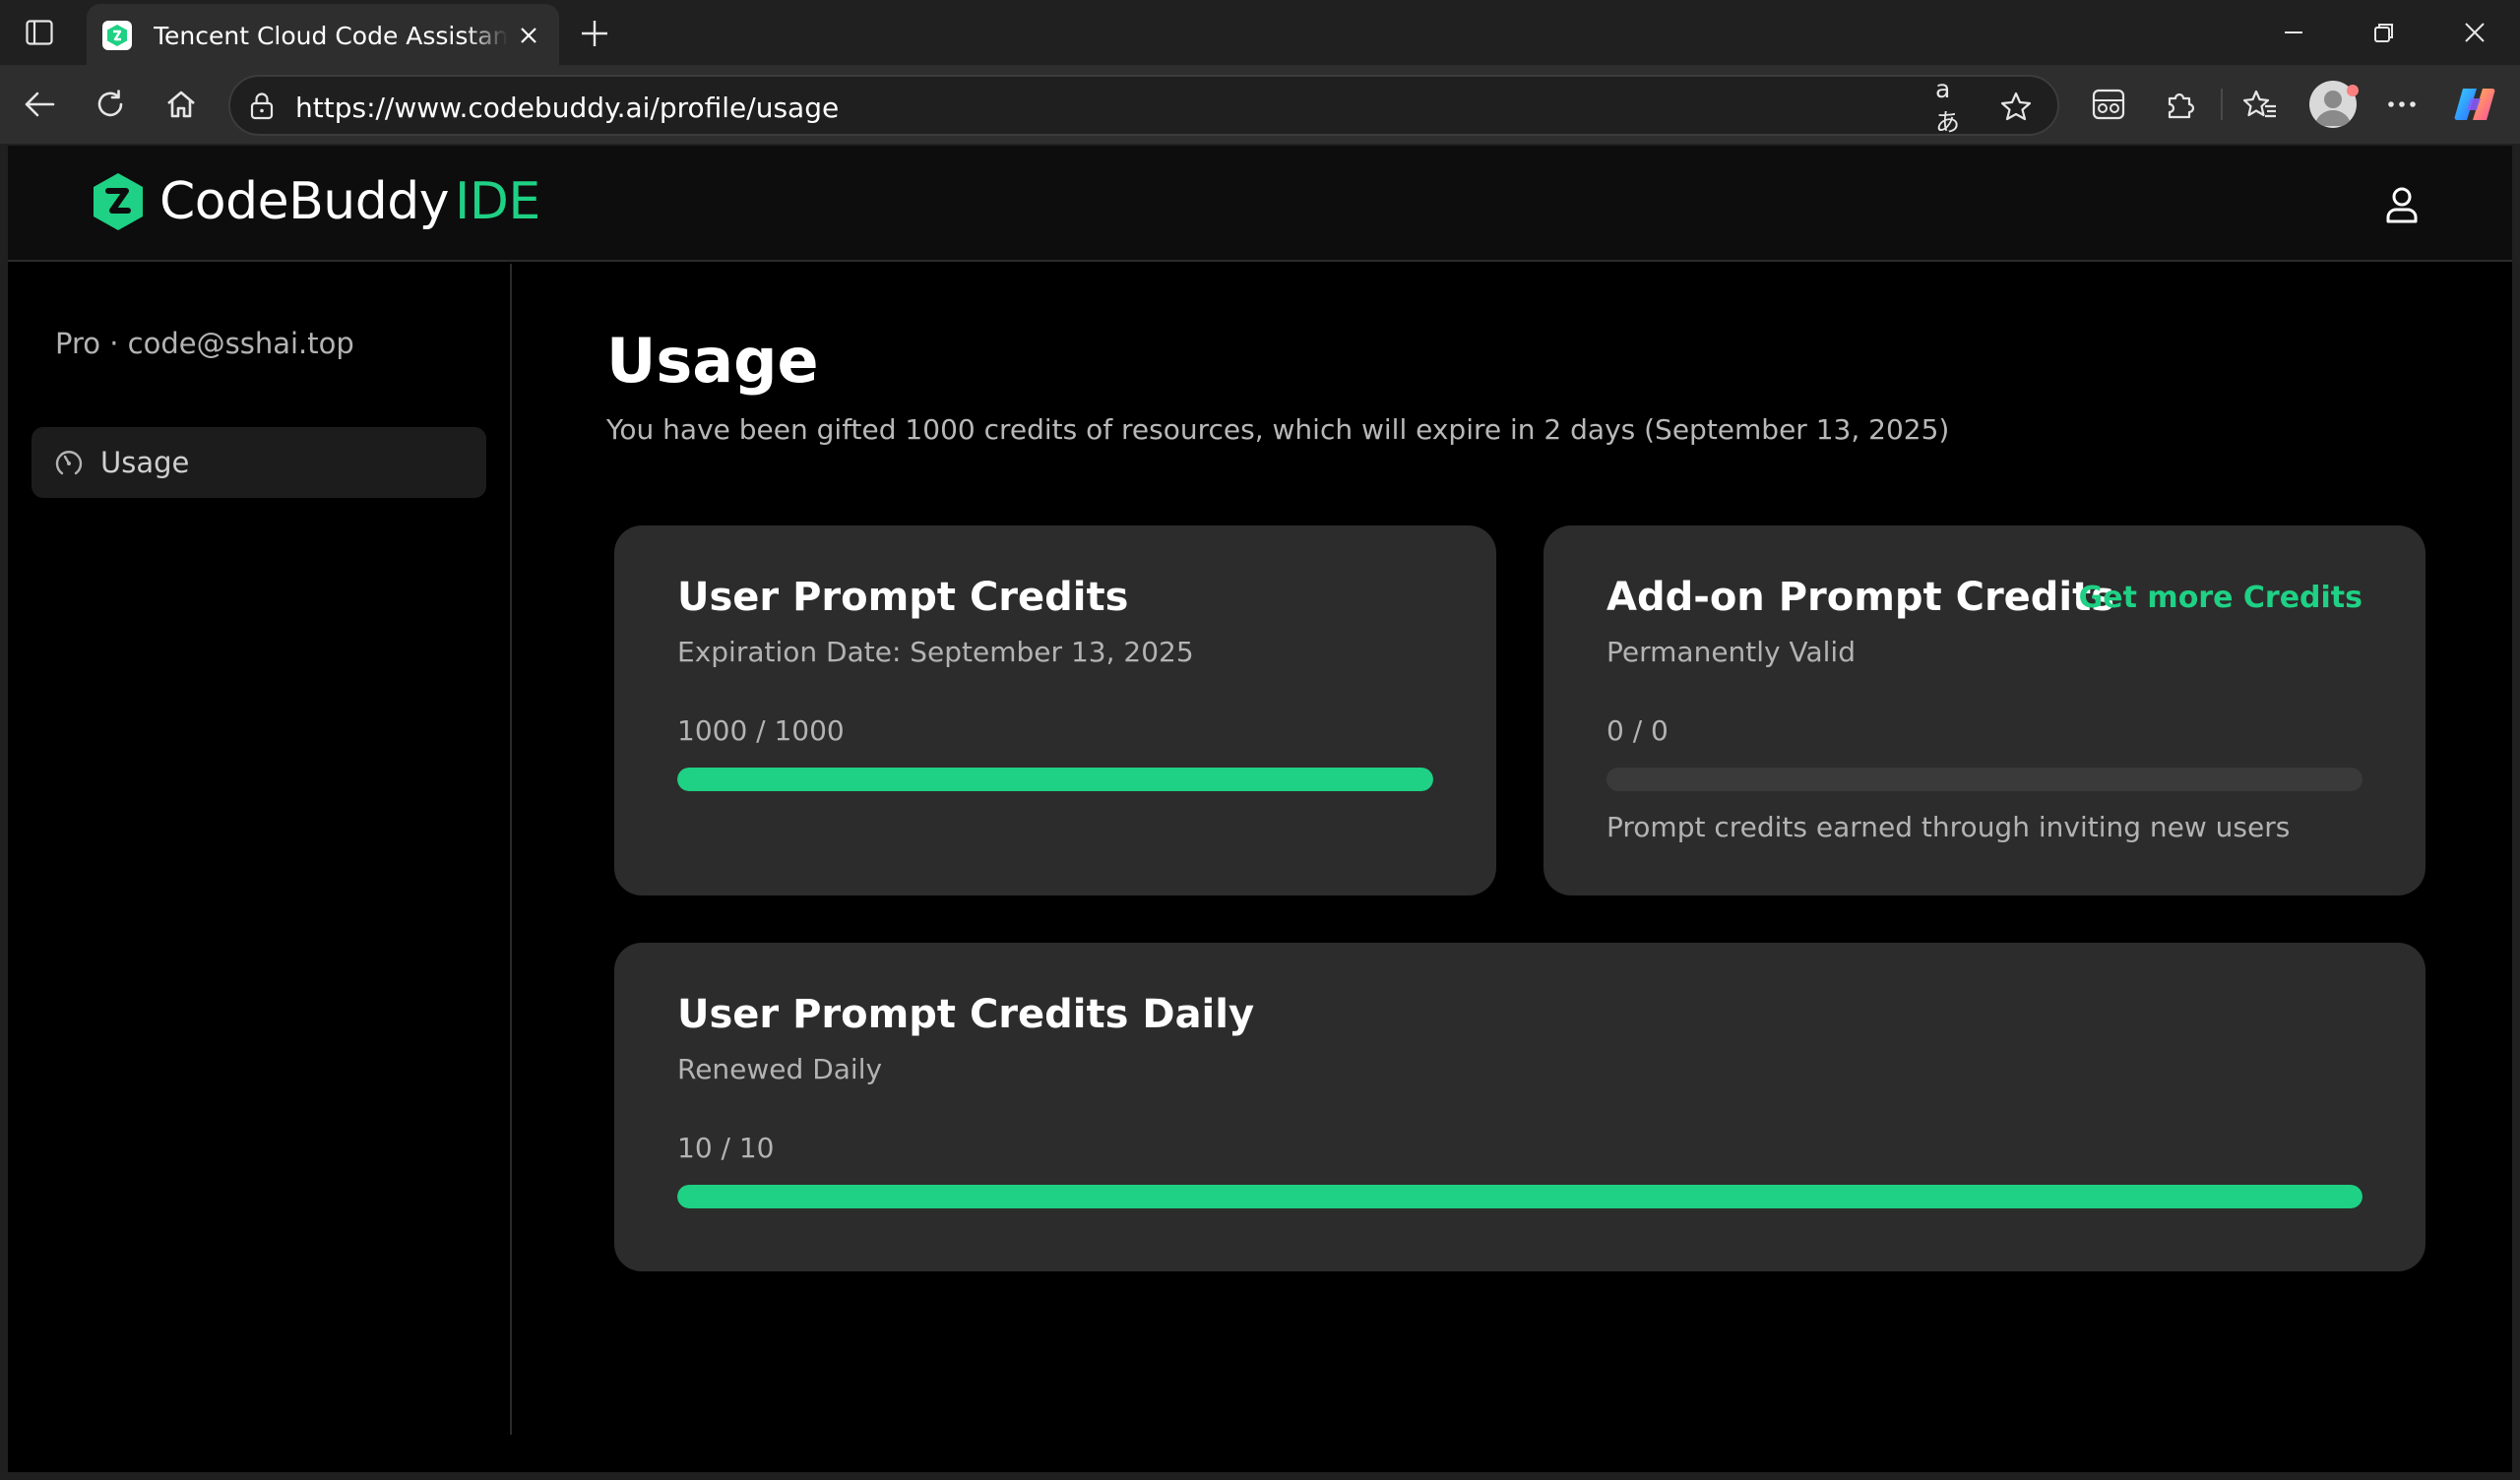 The image size is (2520, 1480). I want to click on codebuddy-logo-icon, so click(118, 201).